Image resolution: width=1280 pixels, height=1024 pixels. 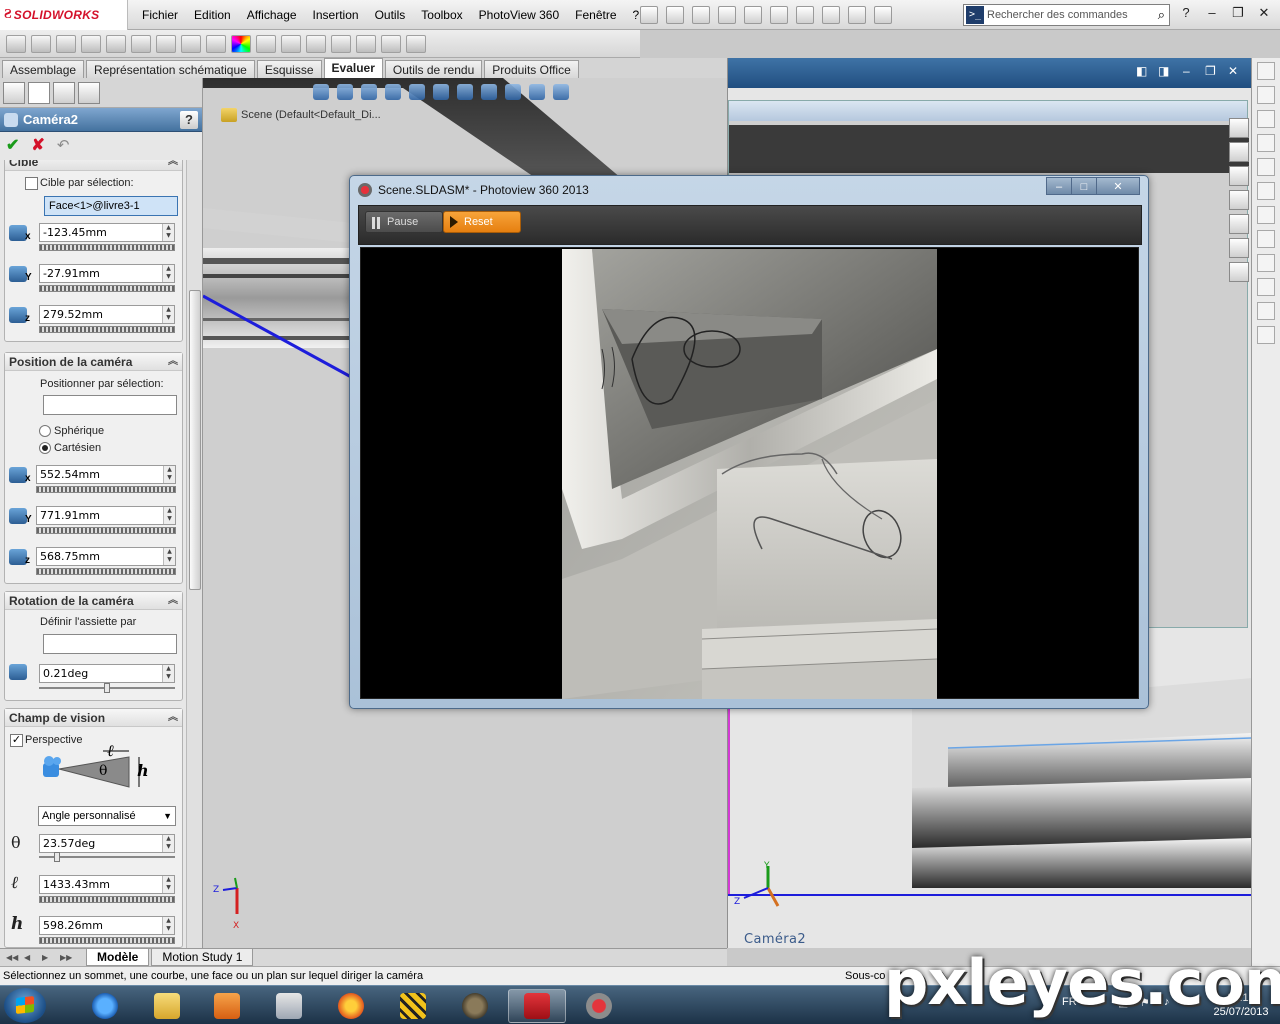 I want to click on position-x-thumbwheel, so click(x=106, y=489).